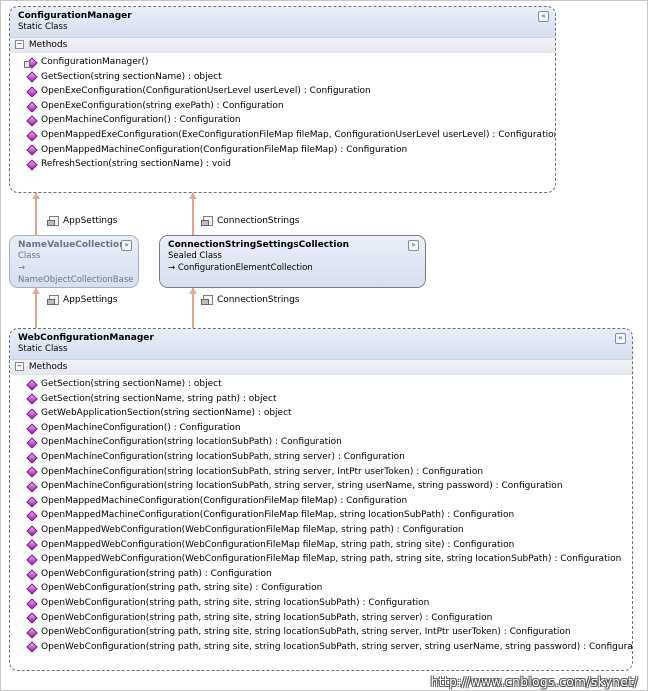 This screenshot has height=691, width=648. What do you see at coordinates (82, 300) in the screenshot?
I see `association-label-appsettings-bottom: AppSettings` at bounding box center [82, 300].